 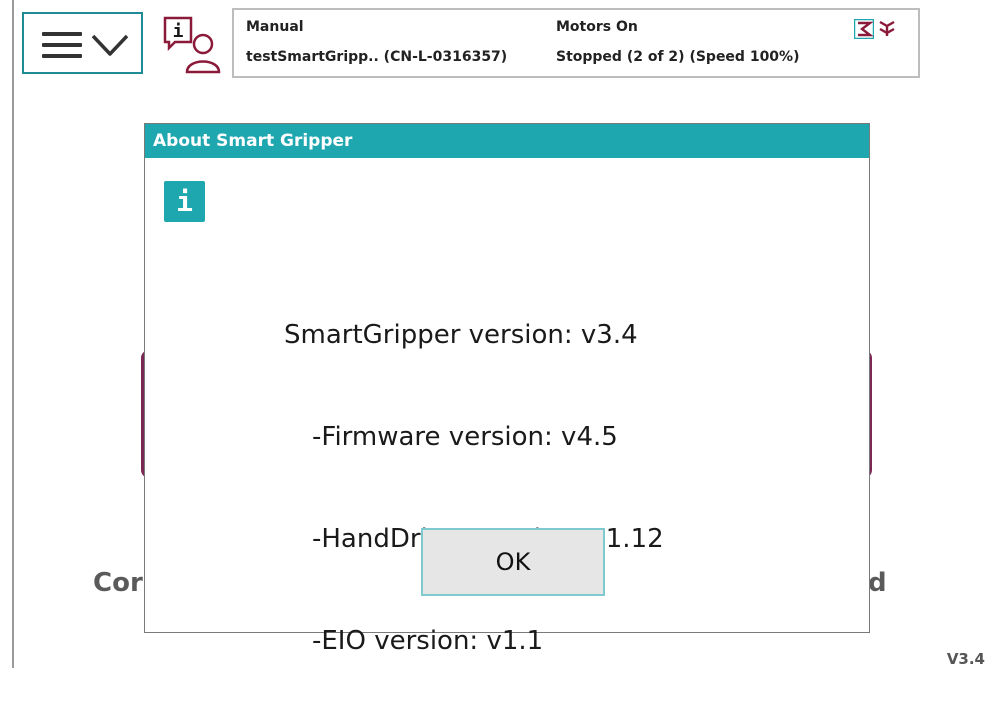 What do you see at coordinates (275, 27) in the screenshot?
I see `operation-mode: Manual` at bounding box center [275, 27].